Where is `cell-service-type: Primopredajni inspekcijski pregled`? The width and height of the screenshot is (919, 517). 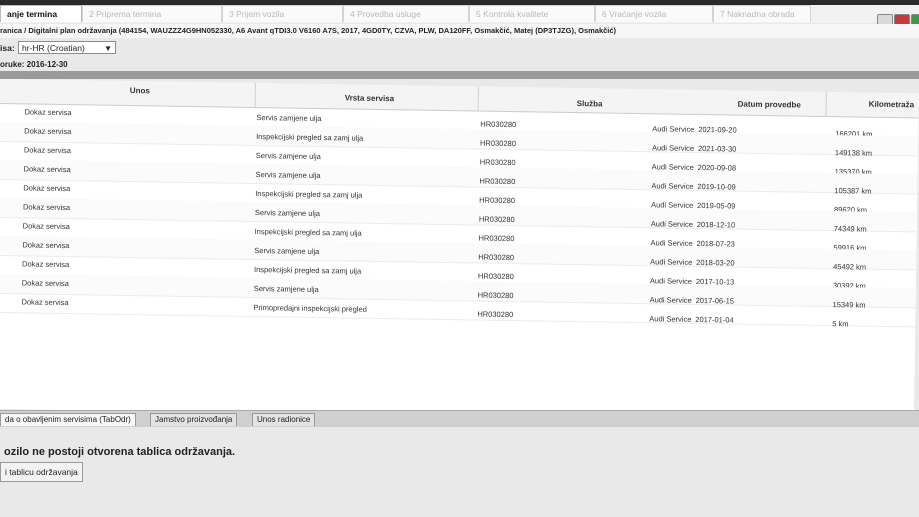
cell-service-type: Primopredajni inspekcijski pregled is located at coordinates (310, 308).